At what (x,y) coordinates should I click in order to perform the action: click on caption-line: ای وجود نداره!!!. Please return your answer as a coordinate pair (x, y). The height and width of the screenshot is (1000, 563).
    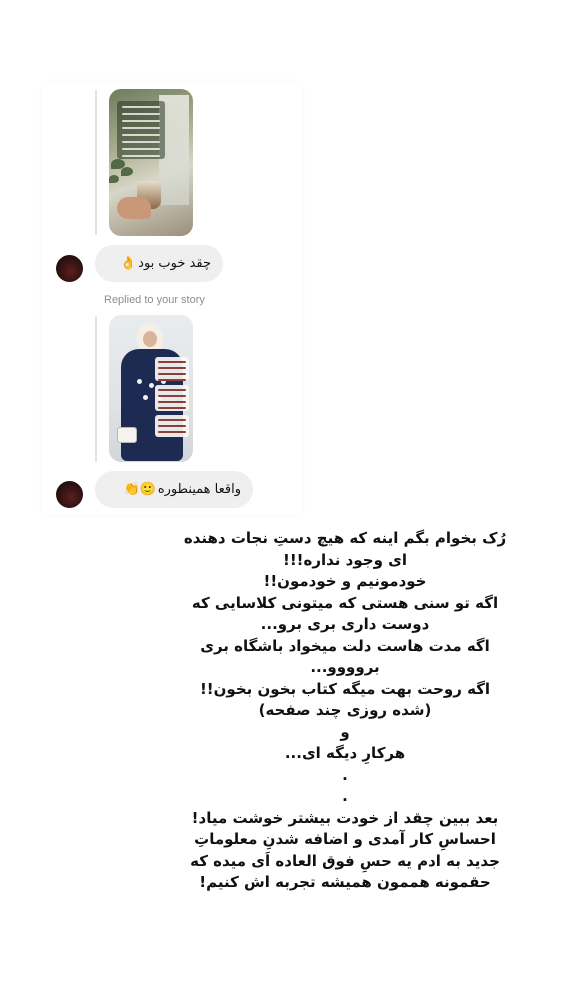
    Looking at the image, I should click on (345, 559).